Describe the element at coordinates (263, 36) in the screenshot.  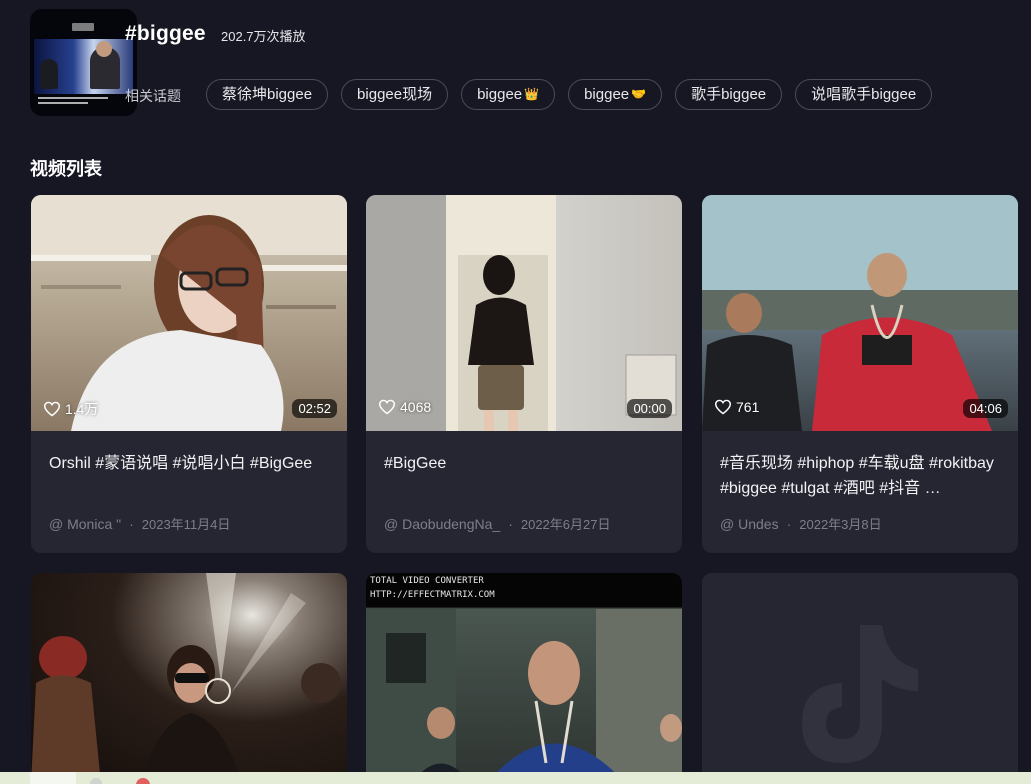
I see `play-count: 202.7万次播放` at that location.